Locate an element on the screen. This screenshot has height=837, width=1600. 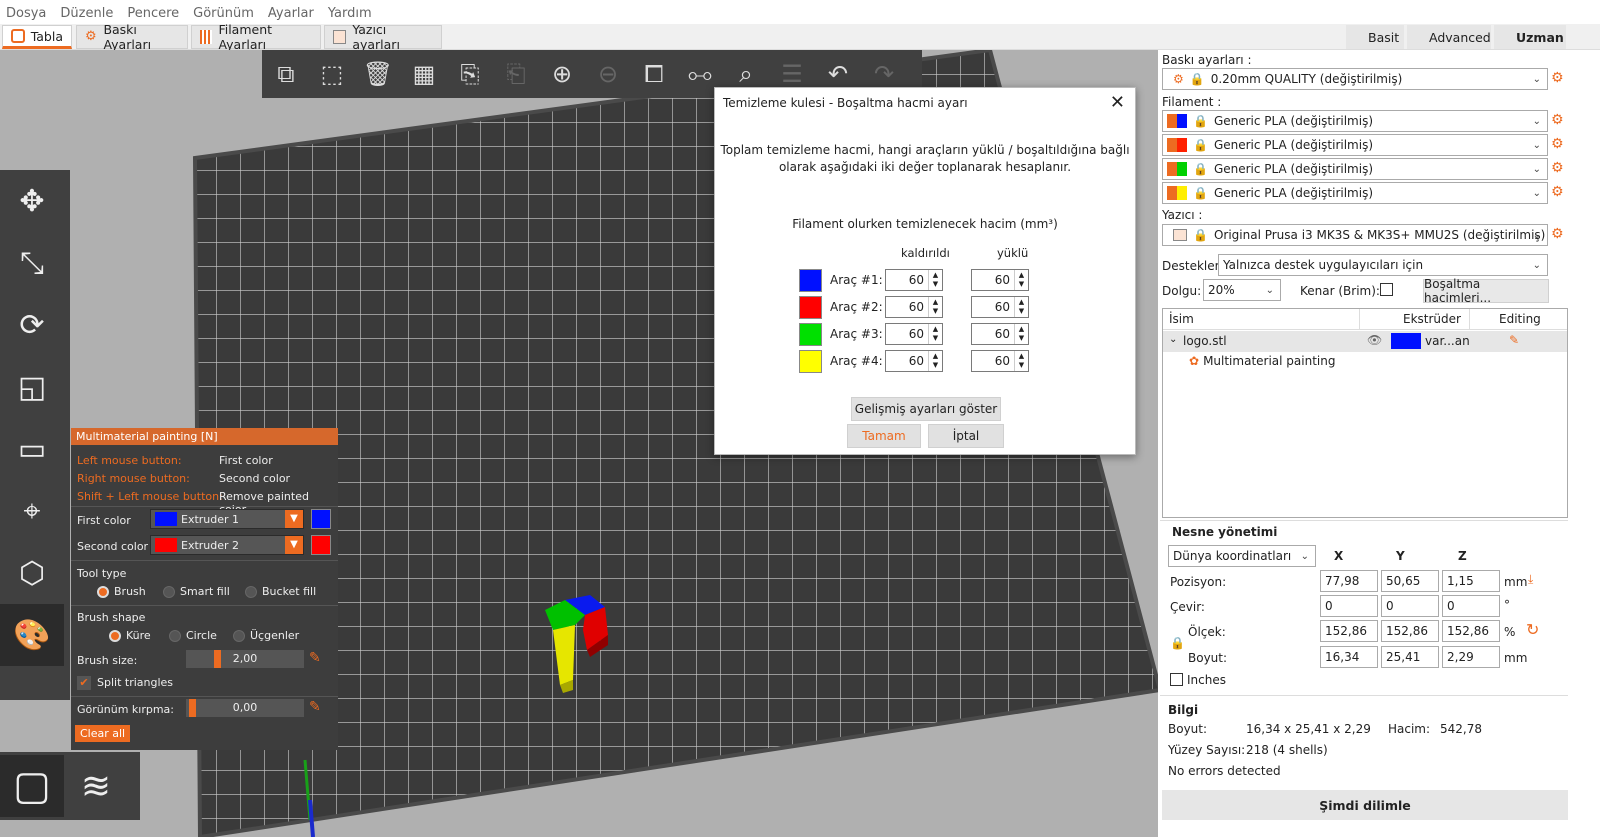
rotate-y-field: 0 is located at coordinates (1410, 606).